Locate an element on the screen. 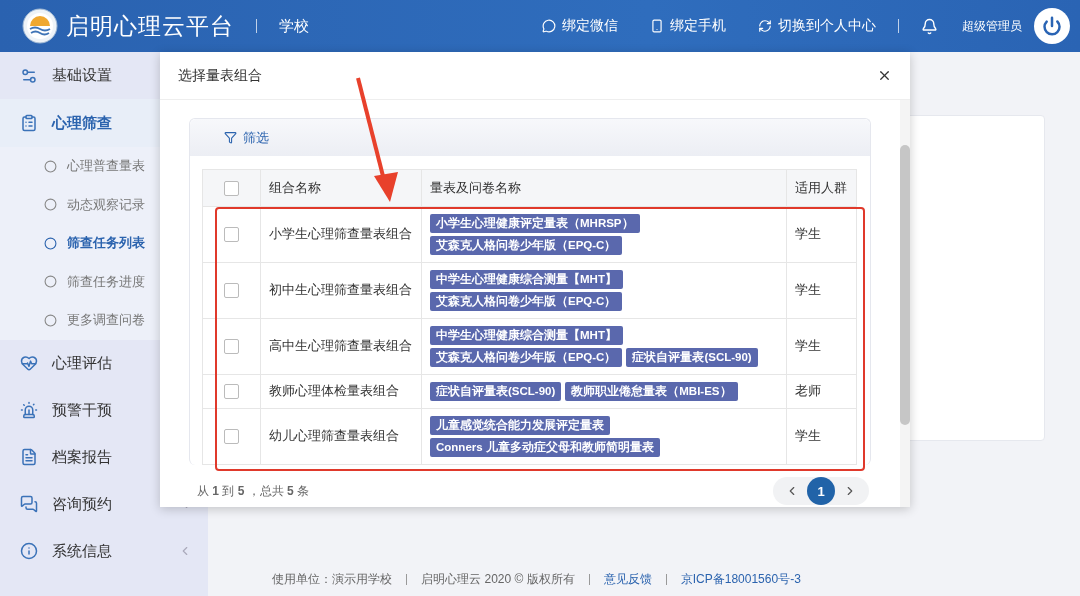 This screenshot has width=1080, height=596. table-cell: 初中生心理筛查量表组合 is located at coordinates (340, 290).